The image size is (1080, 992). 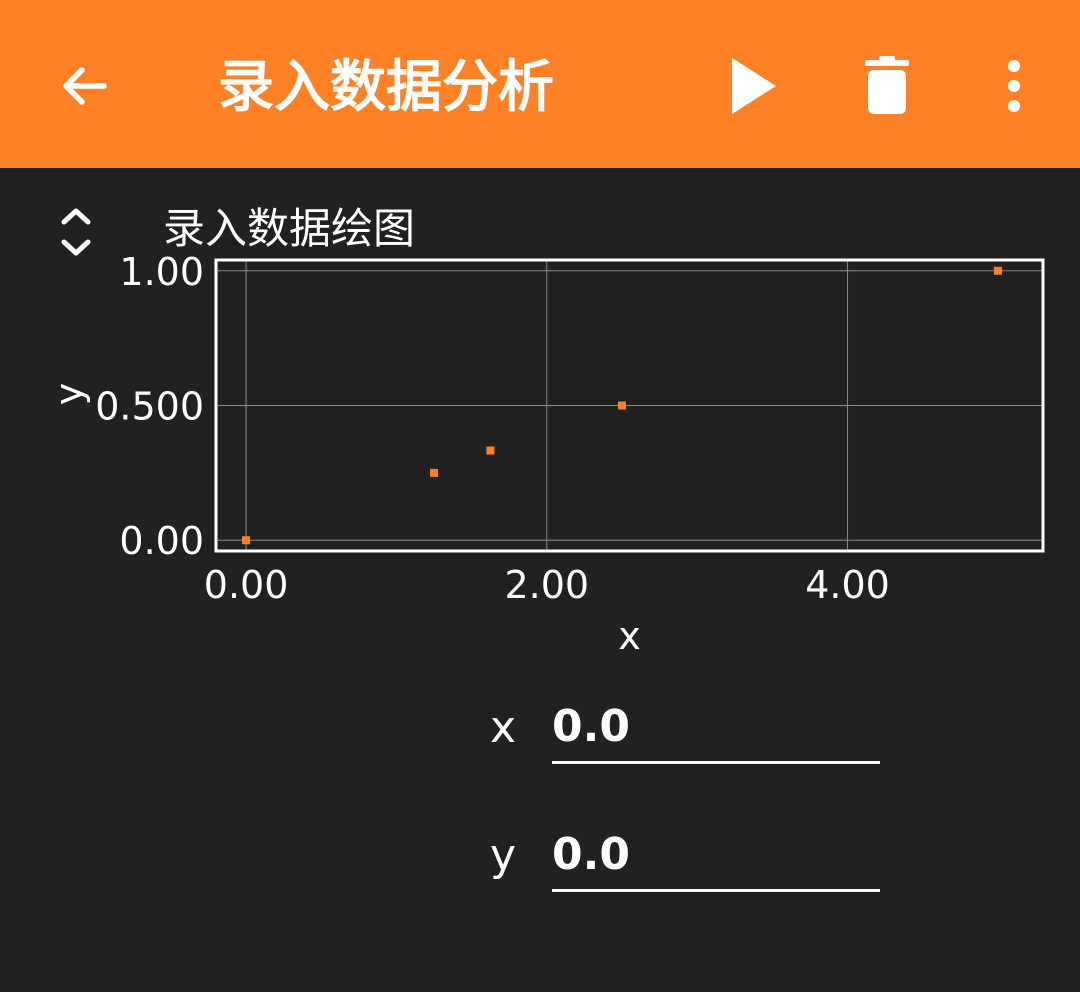 What do you see at coordinates (847, 585) in the screenshot?
I see `x-tick-label: 4.00` at bounding box center [847, 585].